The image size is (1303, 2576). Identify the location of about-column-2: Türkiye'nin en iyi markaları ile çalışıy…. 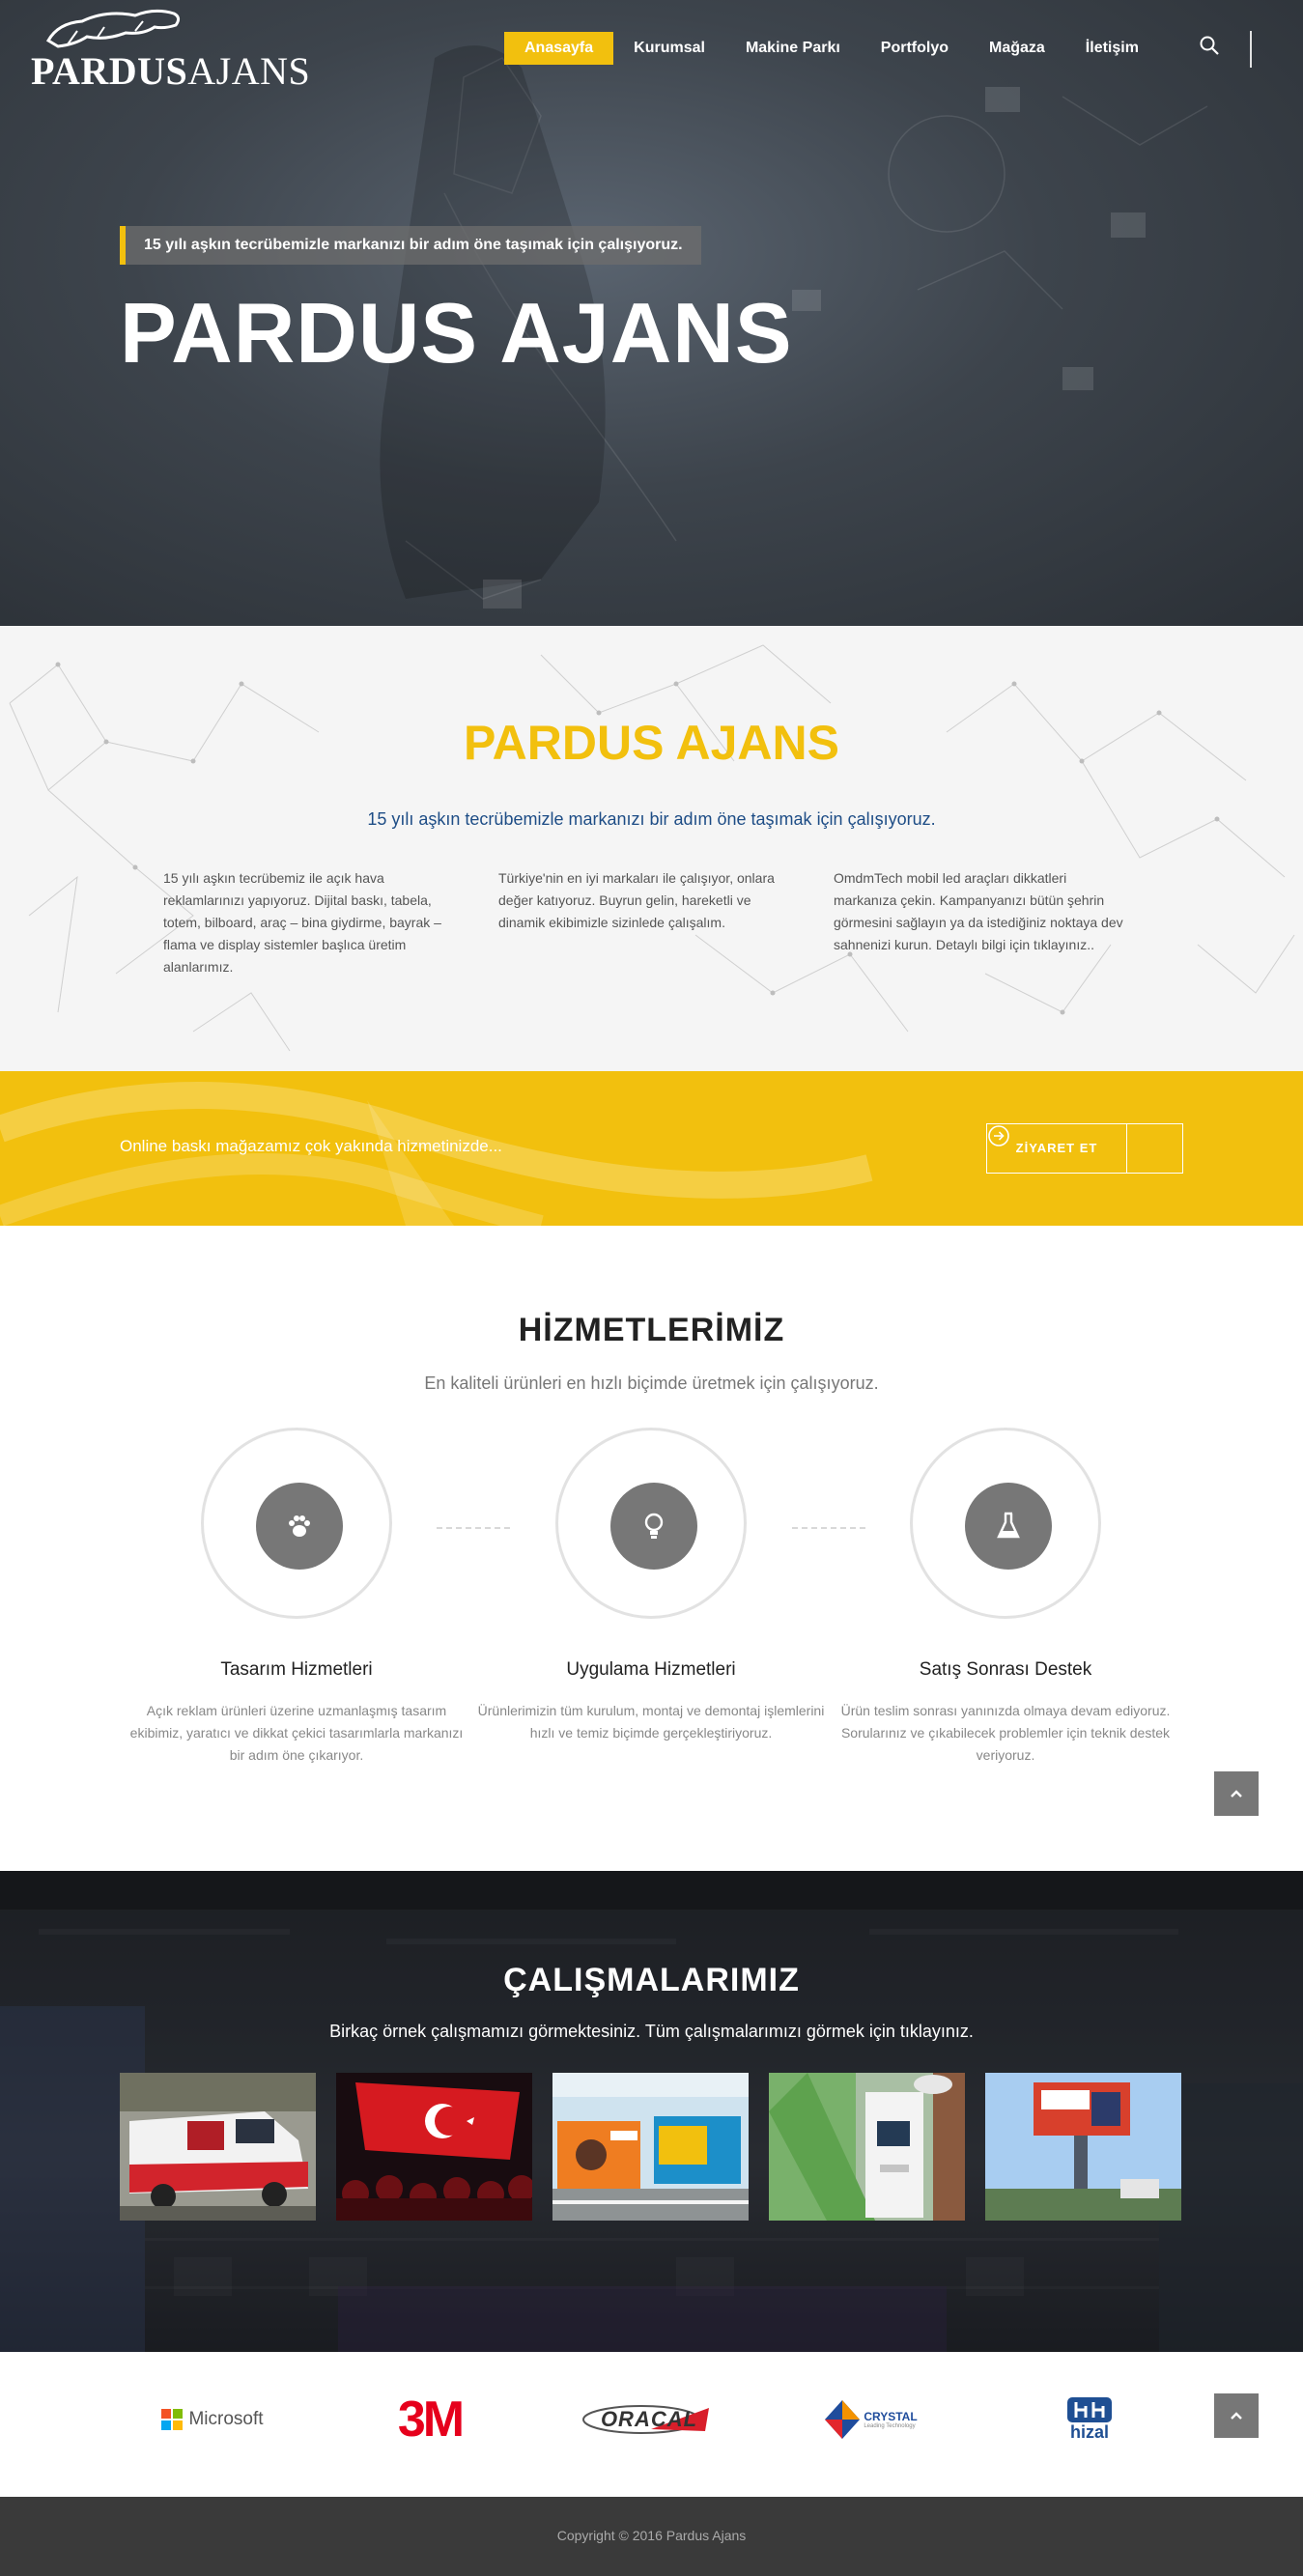
(637, 900).